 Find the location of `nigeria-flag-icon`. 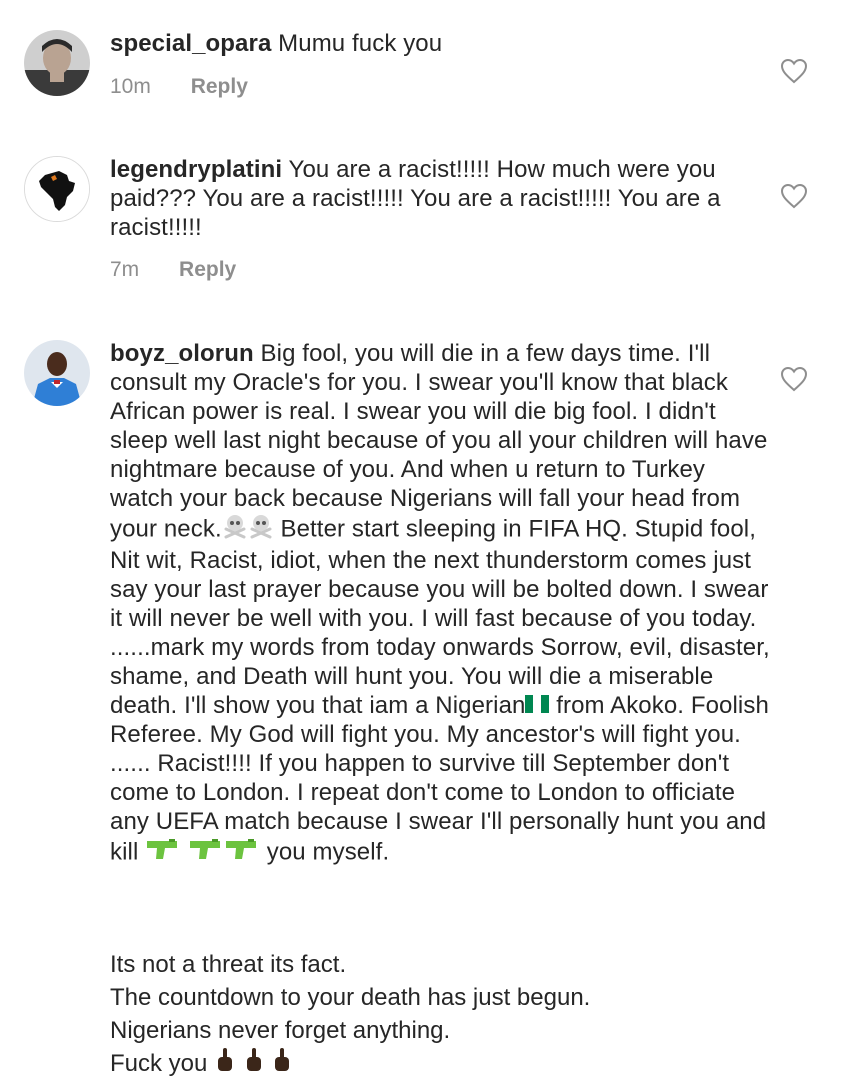

nigeria-flag-icon is located at coordinates (537, 706).